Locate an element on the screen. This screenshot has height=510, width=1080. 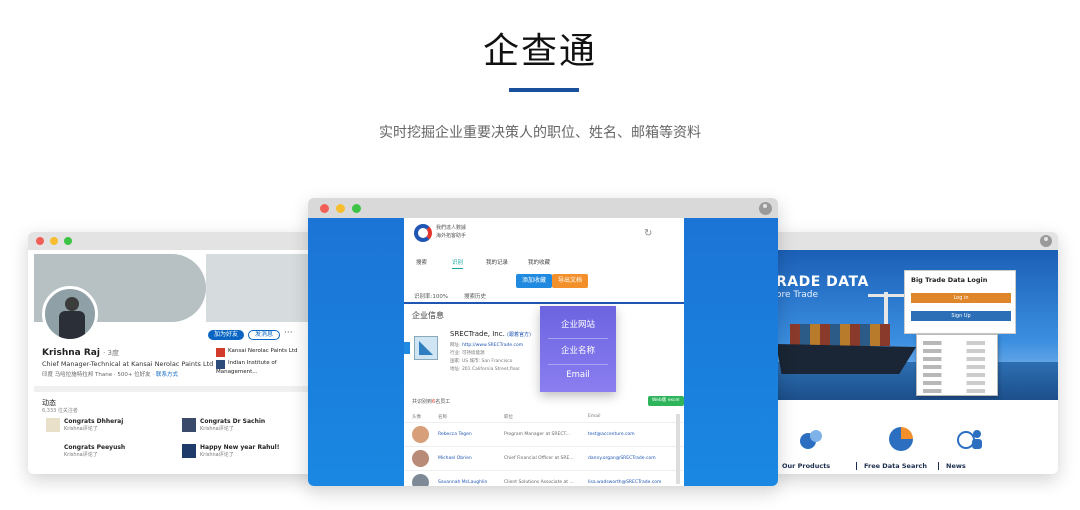
list-item: Congrats Peeyush Krishna评论了 is located at coordinates (94, 451).